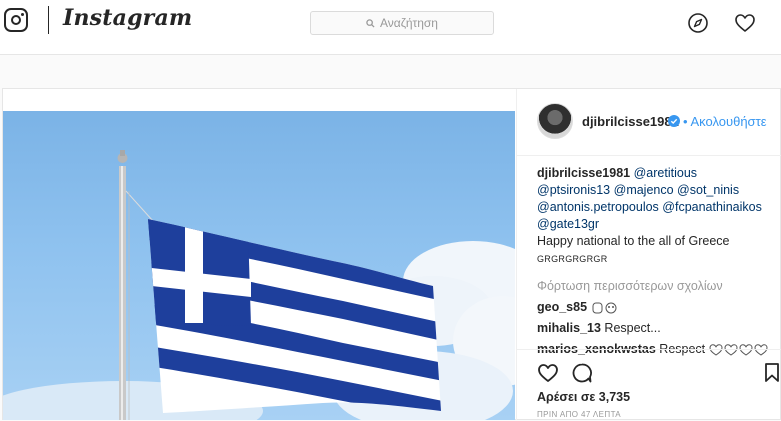 This screenshot has height=421, width=781. I want to click on like-heart-icon, so click(548, 373).